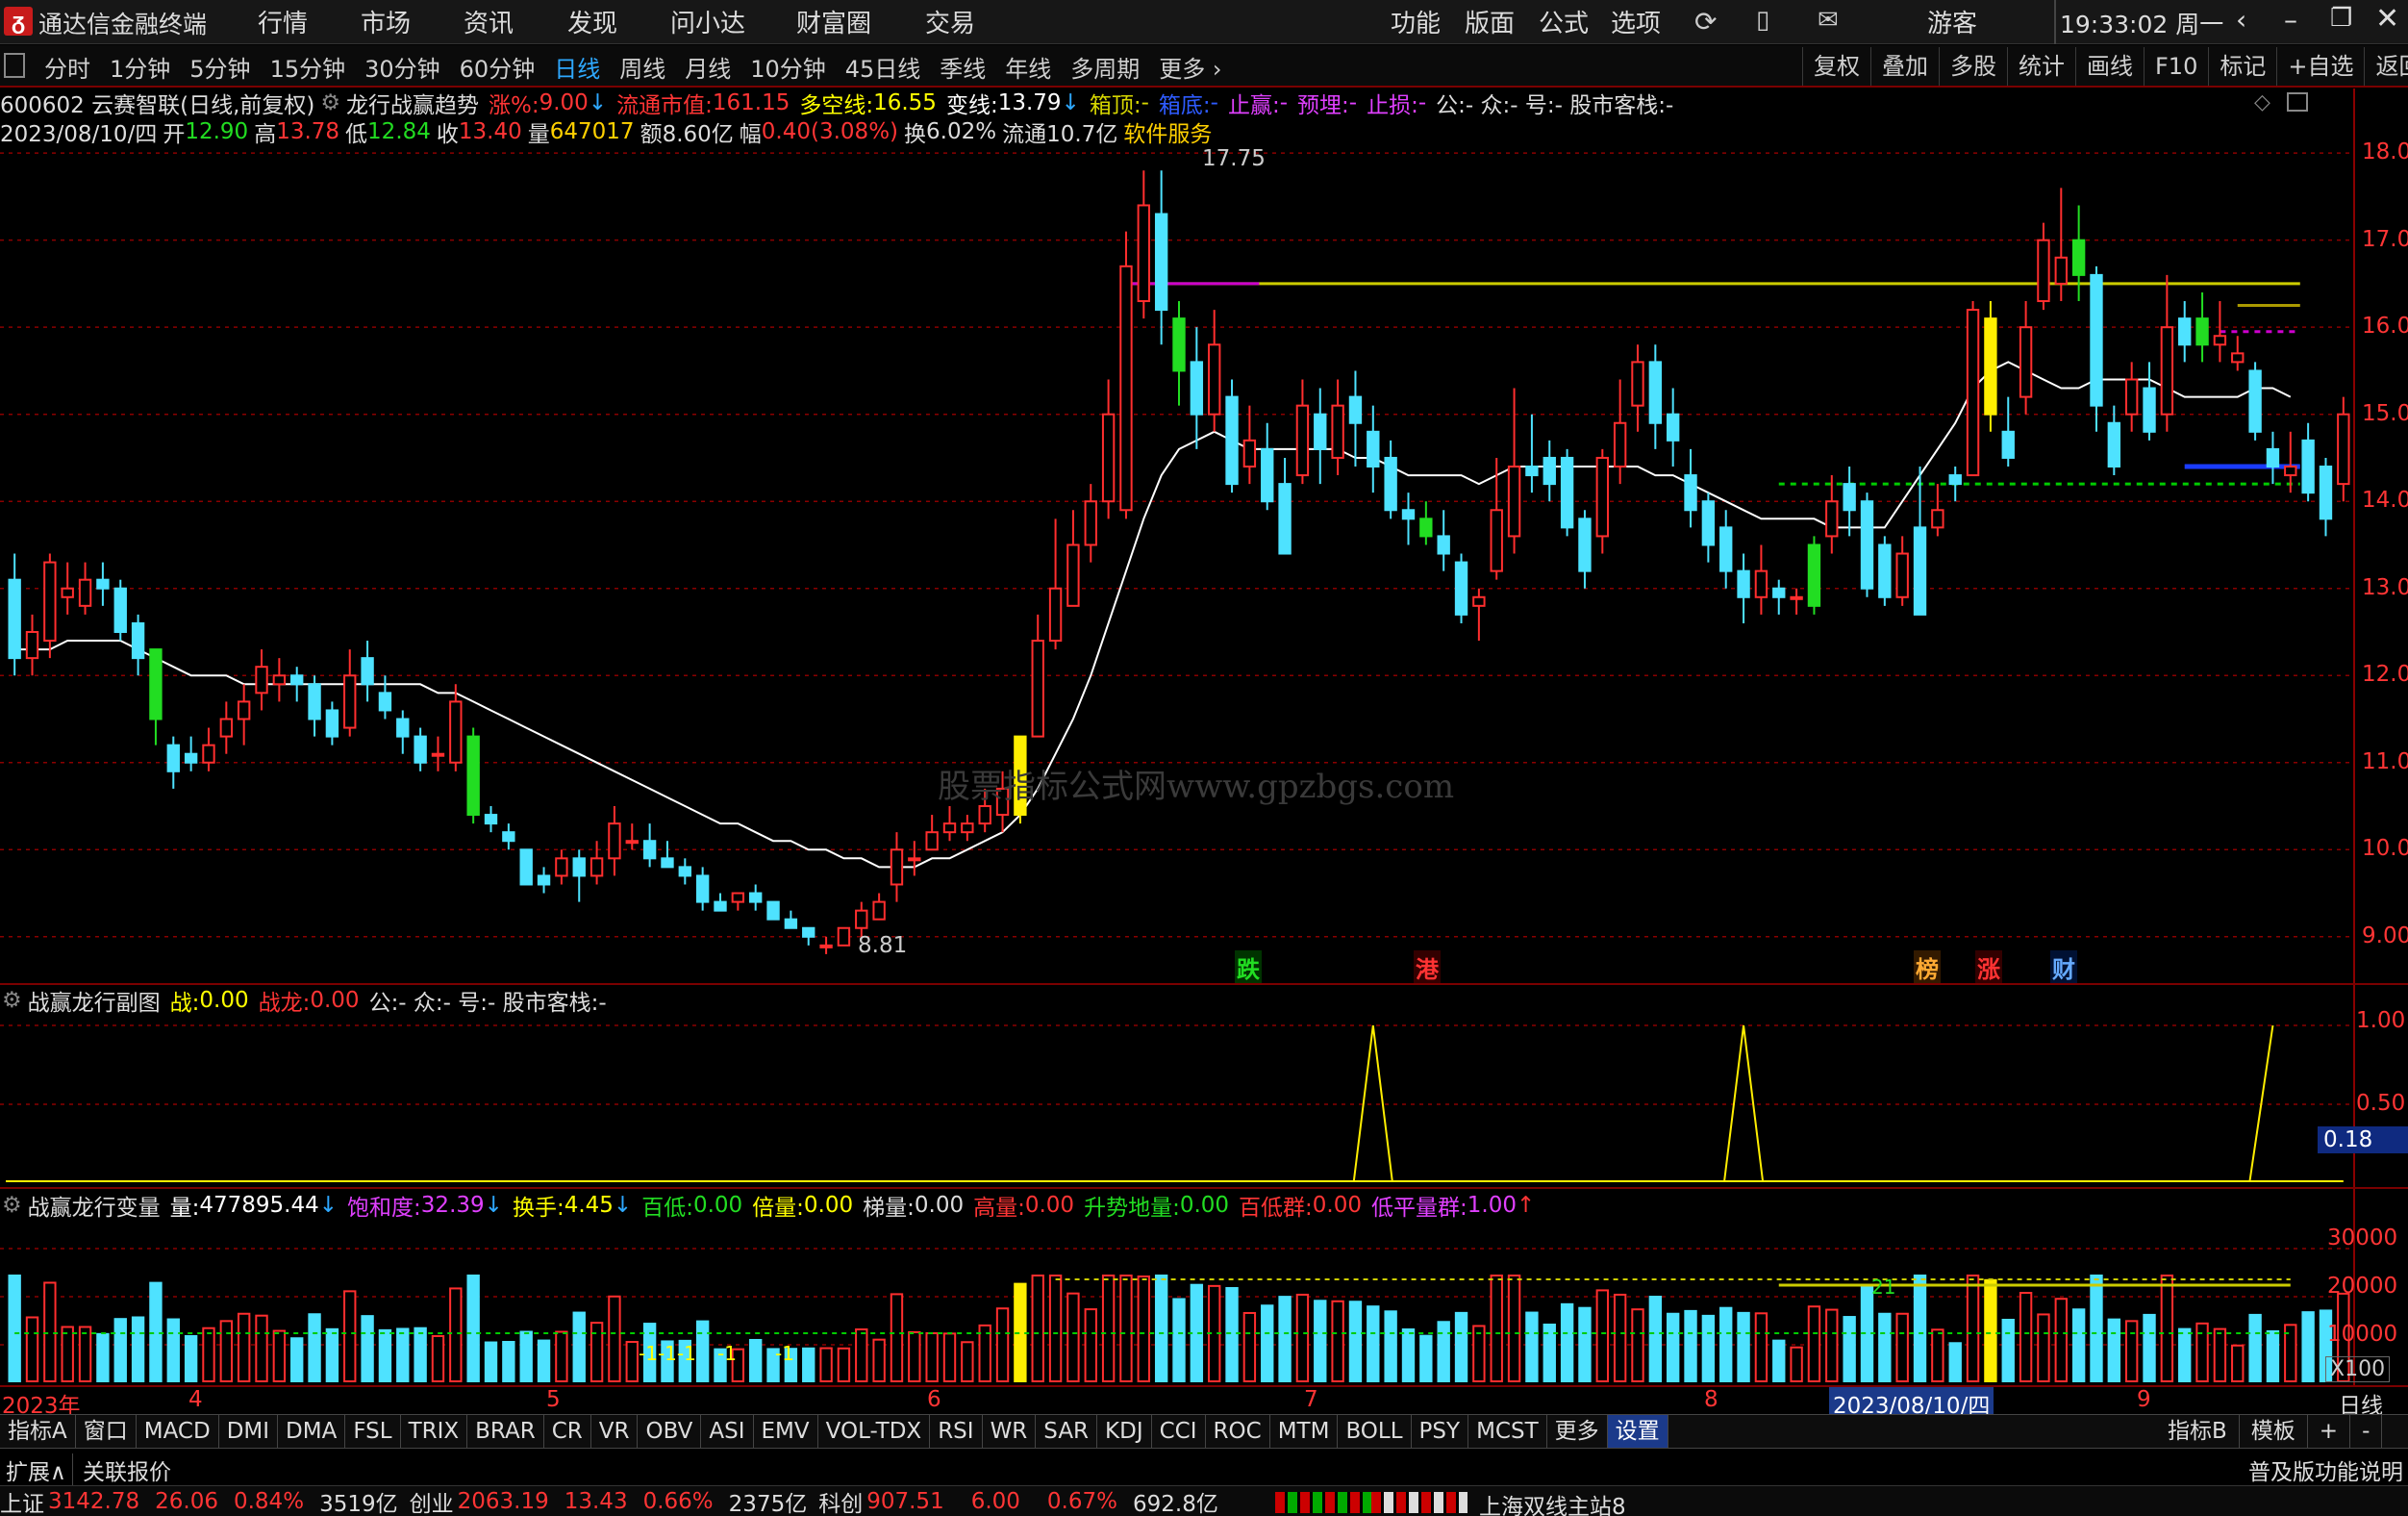 This screenshot has height=1516, width=2408. I want to click on menu-zixun: 资讯, so click(489, 22).